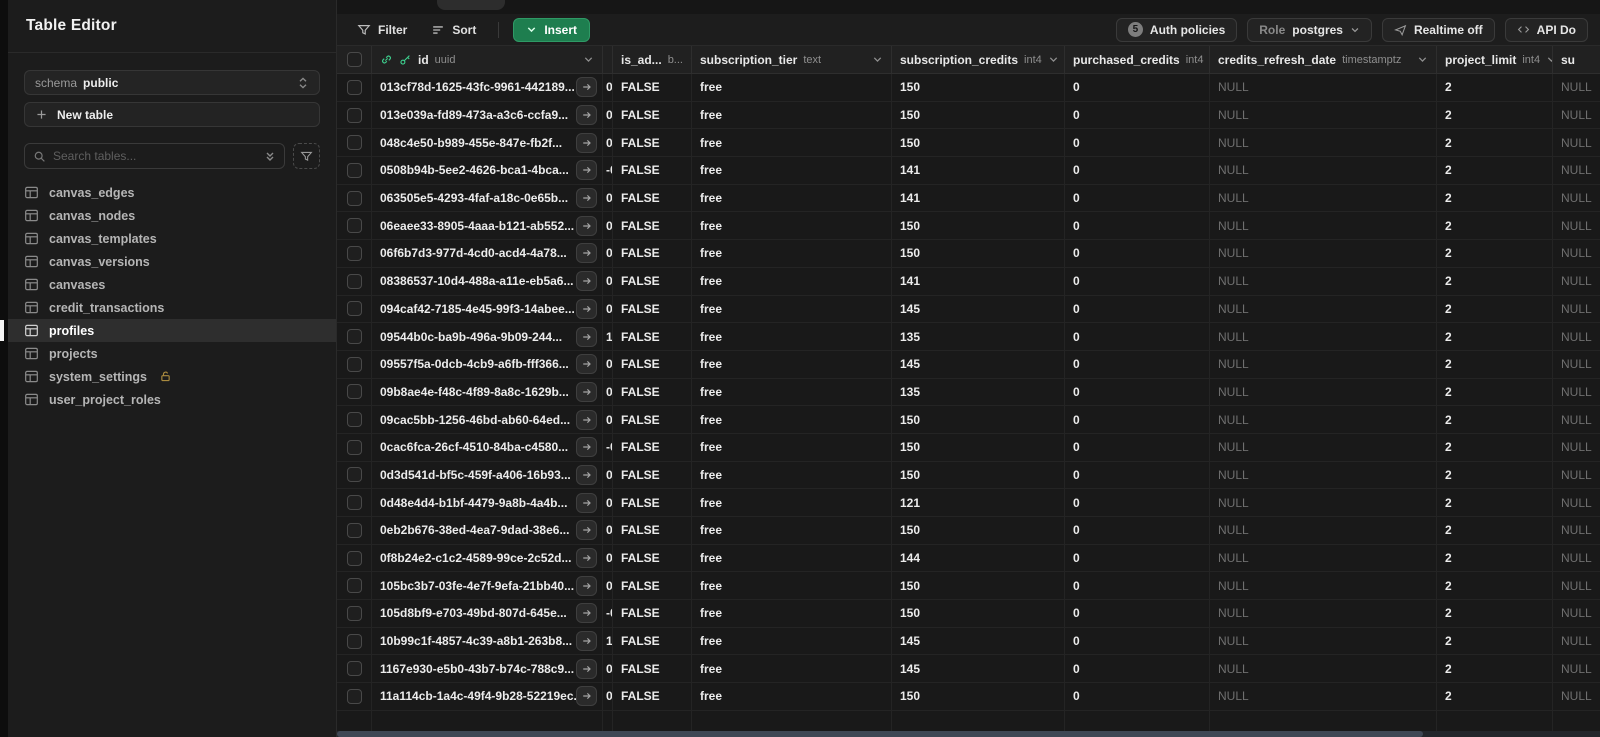 This screenshot has height=737, width=1600. What do you see at coordinates (1438, 29) in the screenshot?
I see `realtime-toggle-button: Realtime off` at bounding box center [1438, 29].